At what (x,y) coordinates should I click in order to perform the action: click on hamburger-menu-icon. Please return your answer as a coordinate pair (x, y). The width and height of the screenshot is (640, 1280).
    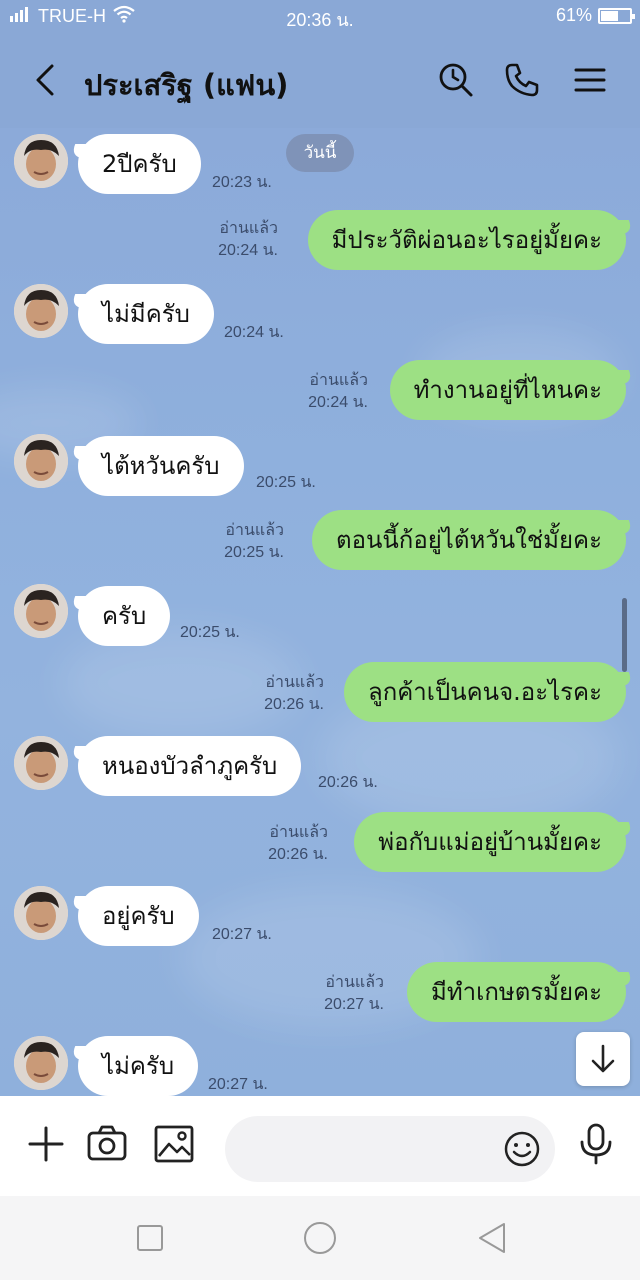
    Looking at the image, I should click on (590, 80).